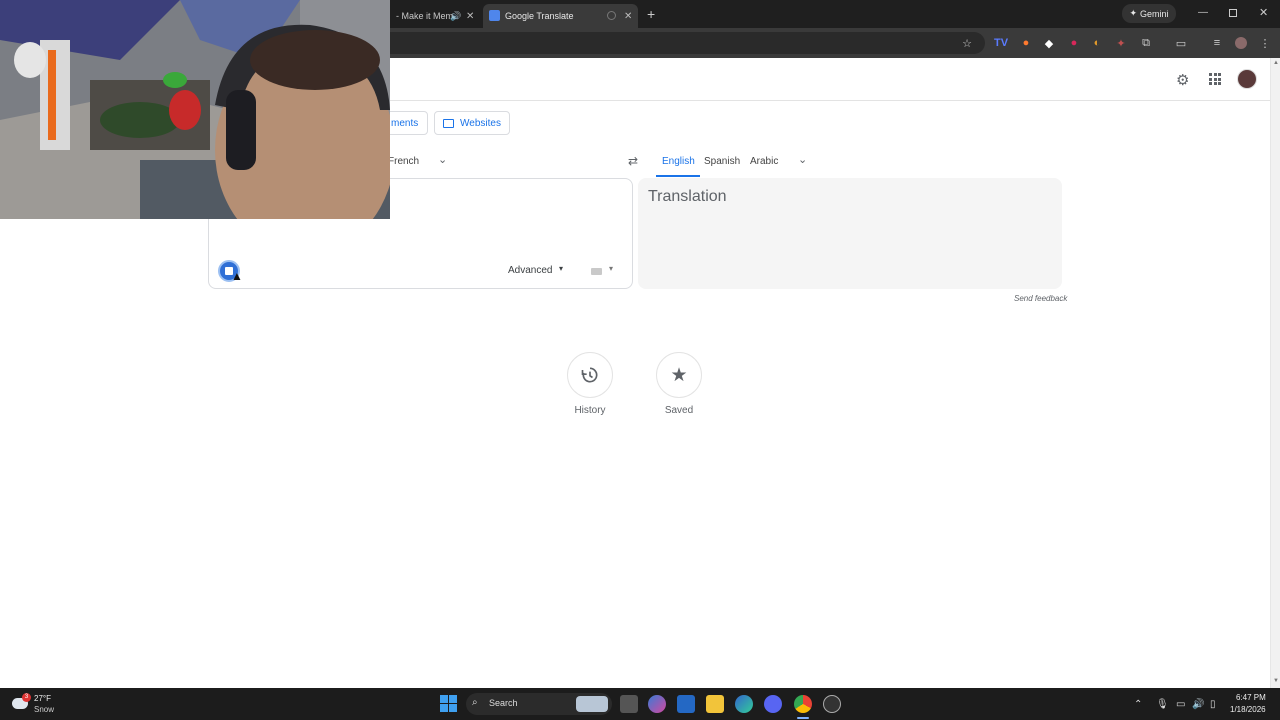 The width and height of the screenshot is (1280, 720). I want to click on mode-websites-label: Websites, so click(480, 123).